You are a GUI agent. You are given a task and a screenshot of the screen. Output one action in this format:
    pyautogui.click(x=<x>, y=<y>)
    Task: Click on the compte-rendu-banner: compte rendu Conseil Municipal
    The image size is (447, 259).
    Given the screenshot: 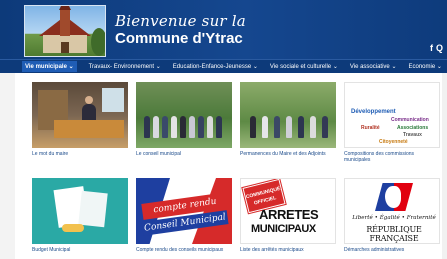 What is the action you would take?
    pyautogui.click(x=184, y=211)
    